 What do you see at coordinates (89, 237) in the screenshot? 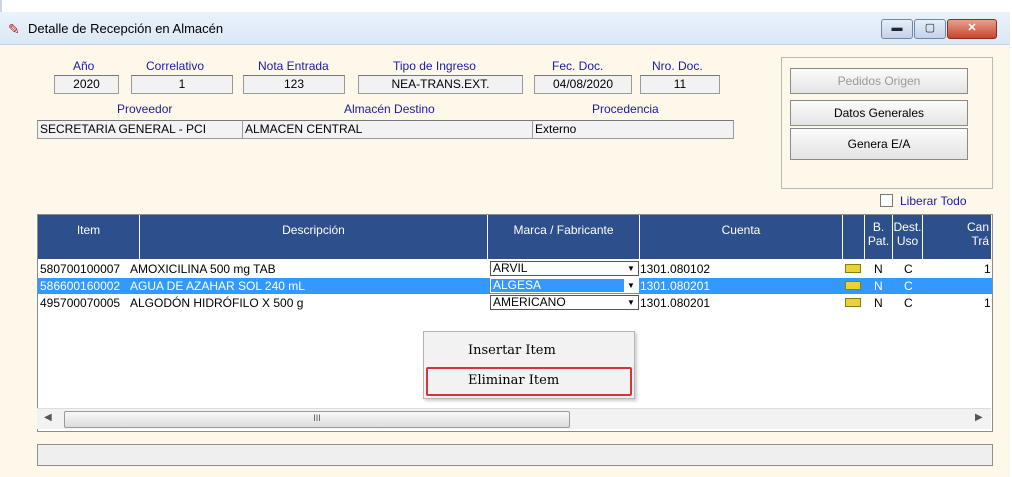
I see `column-header-item: Item` at bounding box center [89, 237].